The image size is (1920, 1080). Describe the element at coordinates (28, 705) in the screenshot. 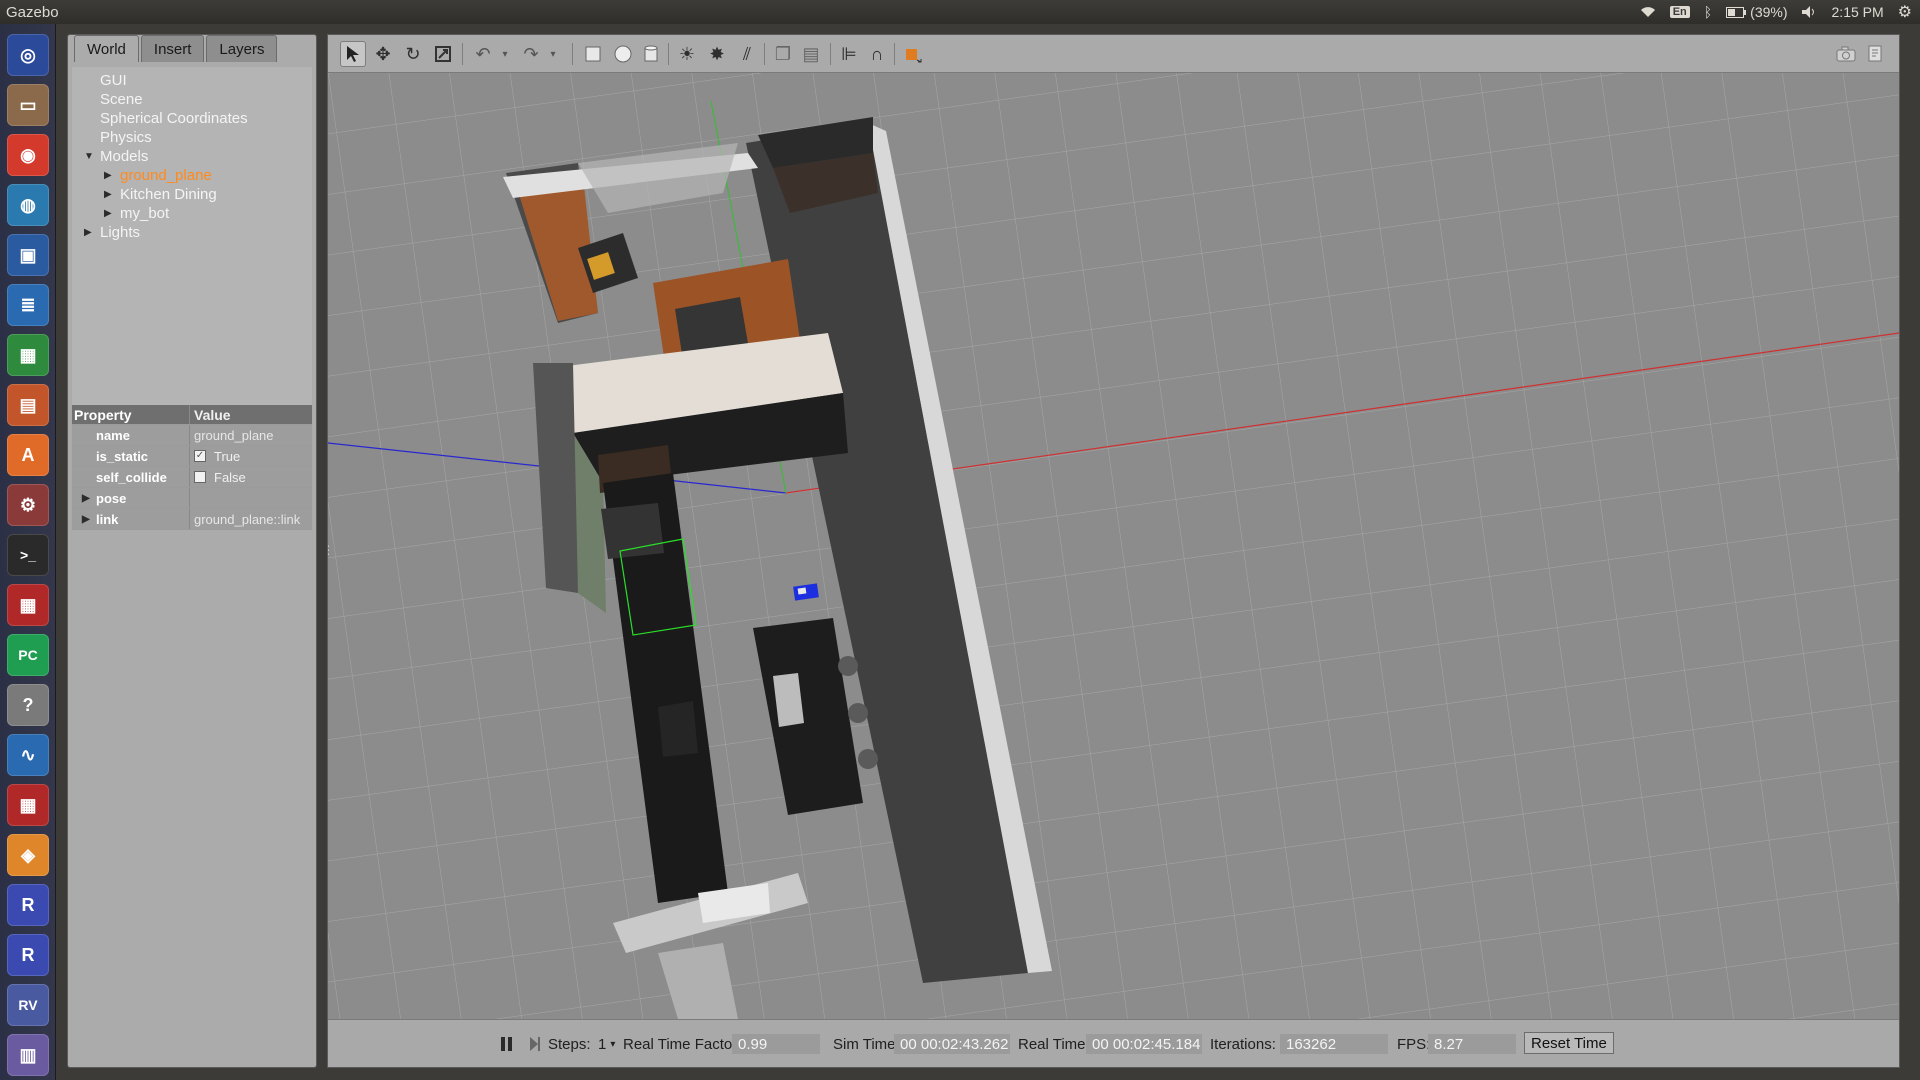

I see `help-icon: ?` at that location.